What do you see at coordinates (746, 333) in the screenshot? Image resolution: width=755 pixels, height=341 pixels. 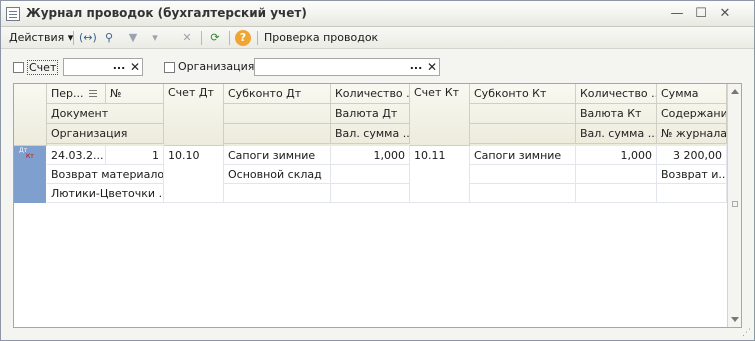 I see `resize-grip-icon: ⋰` at bounding box center [746, 333].